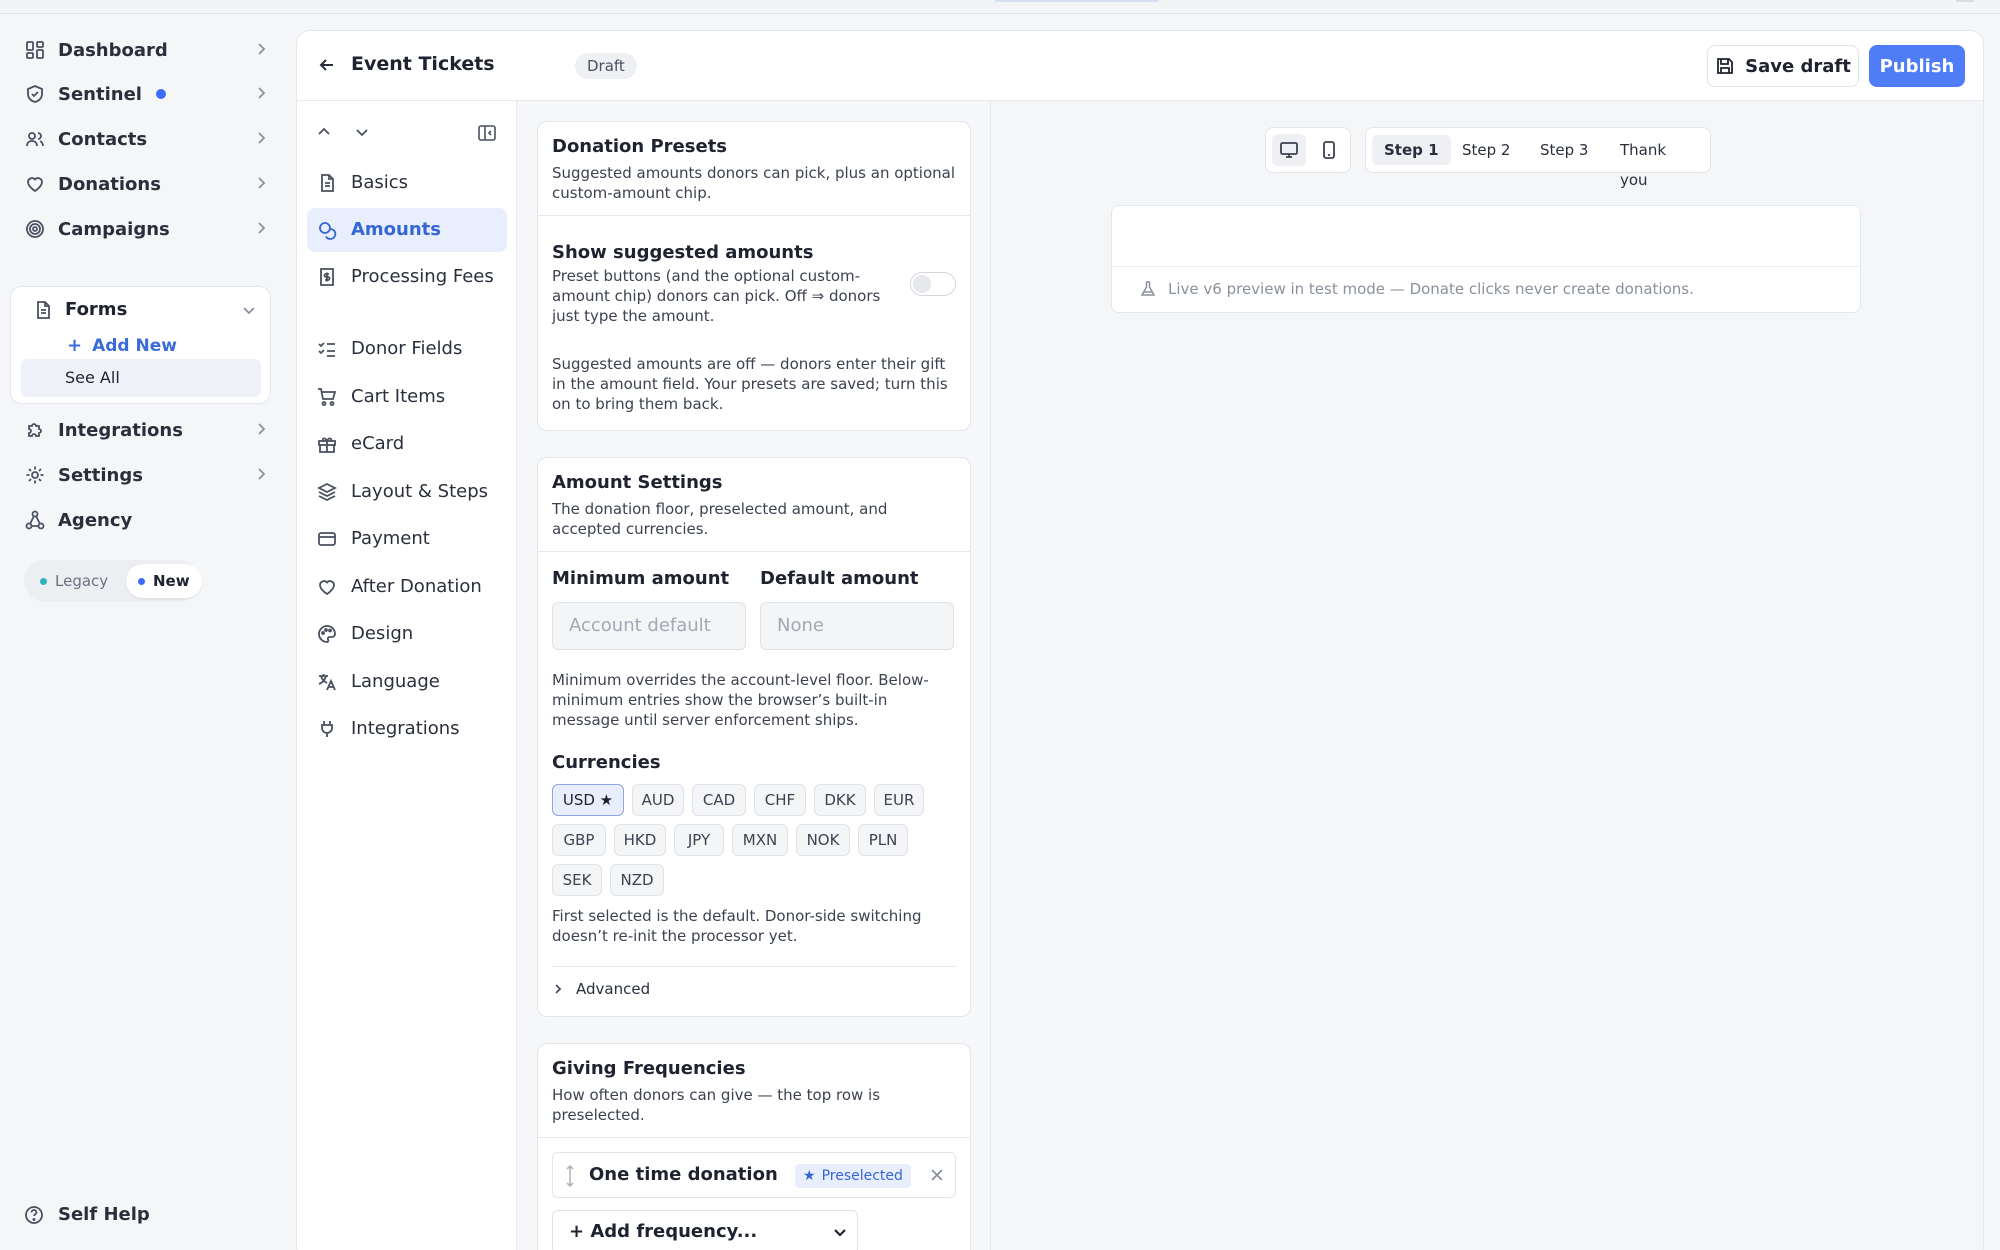  Describe the element at coordinates (328, 66) in the screenshot. I see `back-arrow-icon` at that location.